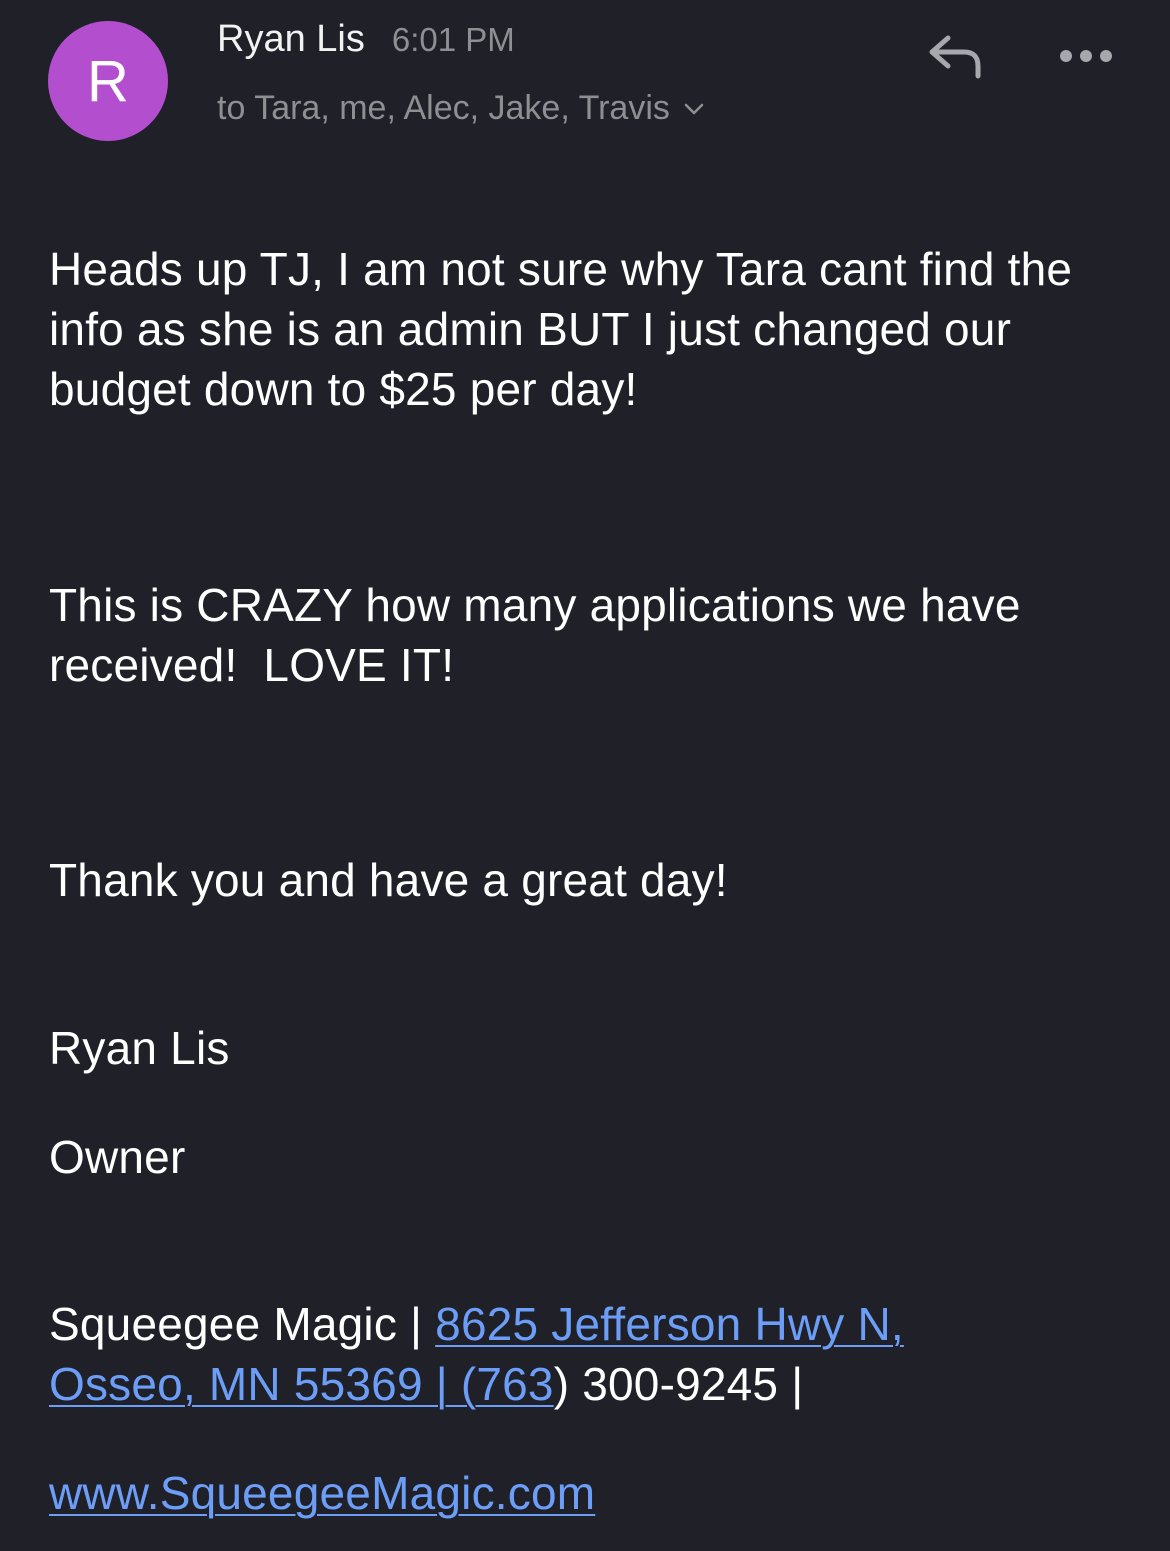 This screenshot has height=1551, width=1170. Describe the element at coordinates (443, 108) in the screenshot. I see `recipients-text: to Tara, me, Alec, Jake, Travis` at that location.